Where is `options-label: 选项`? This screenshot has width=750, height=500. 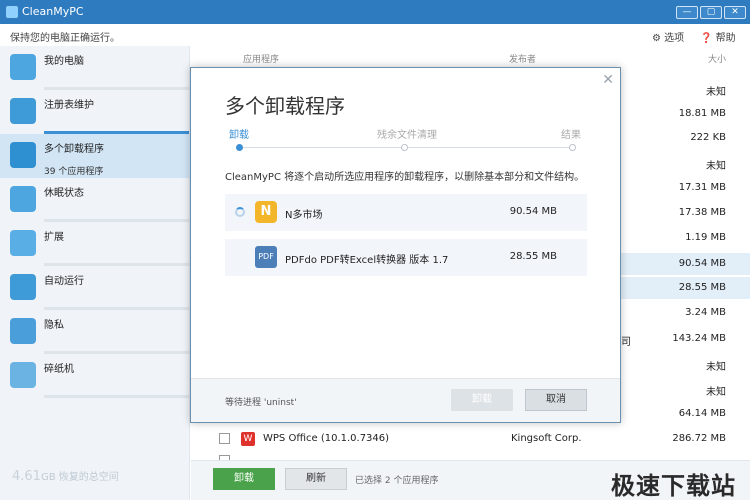 options-label: 选项 is located at coordinates (674, 38).